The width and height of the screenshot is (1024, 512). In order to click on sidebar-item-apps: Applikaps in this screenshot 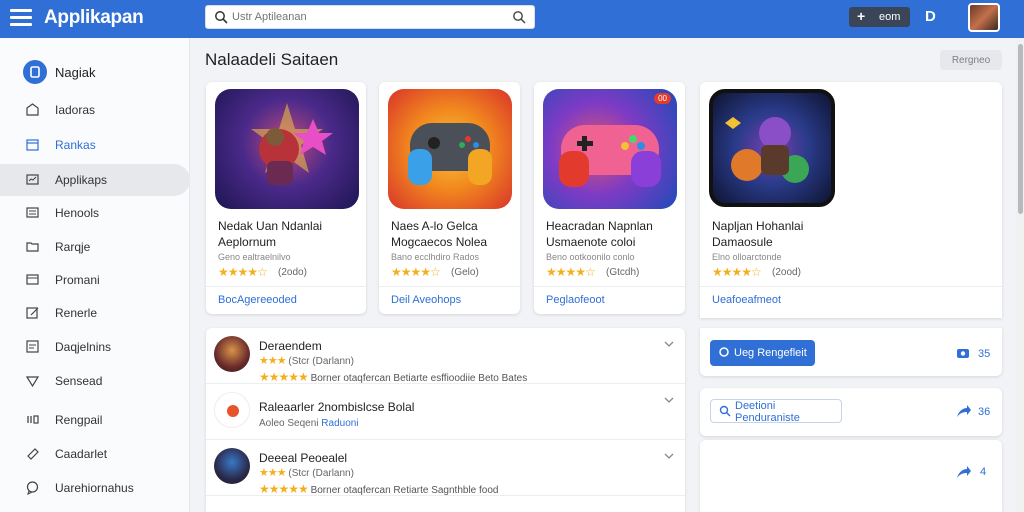, I will do `click(95, 180)`.